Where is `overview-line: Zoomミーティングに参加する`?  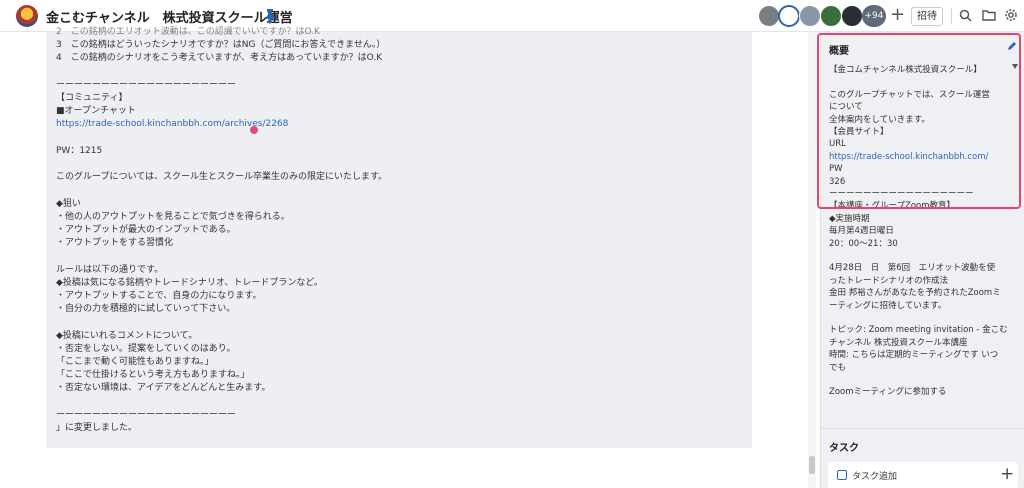
overview-line: Zoomミーティングに参加する is located at coordinates (888, 392).